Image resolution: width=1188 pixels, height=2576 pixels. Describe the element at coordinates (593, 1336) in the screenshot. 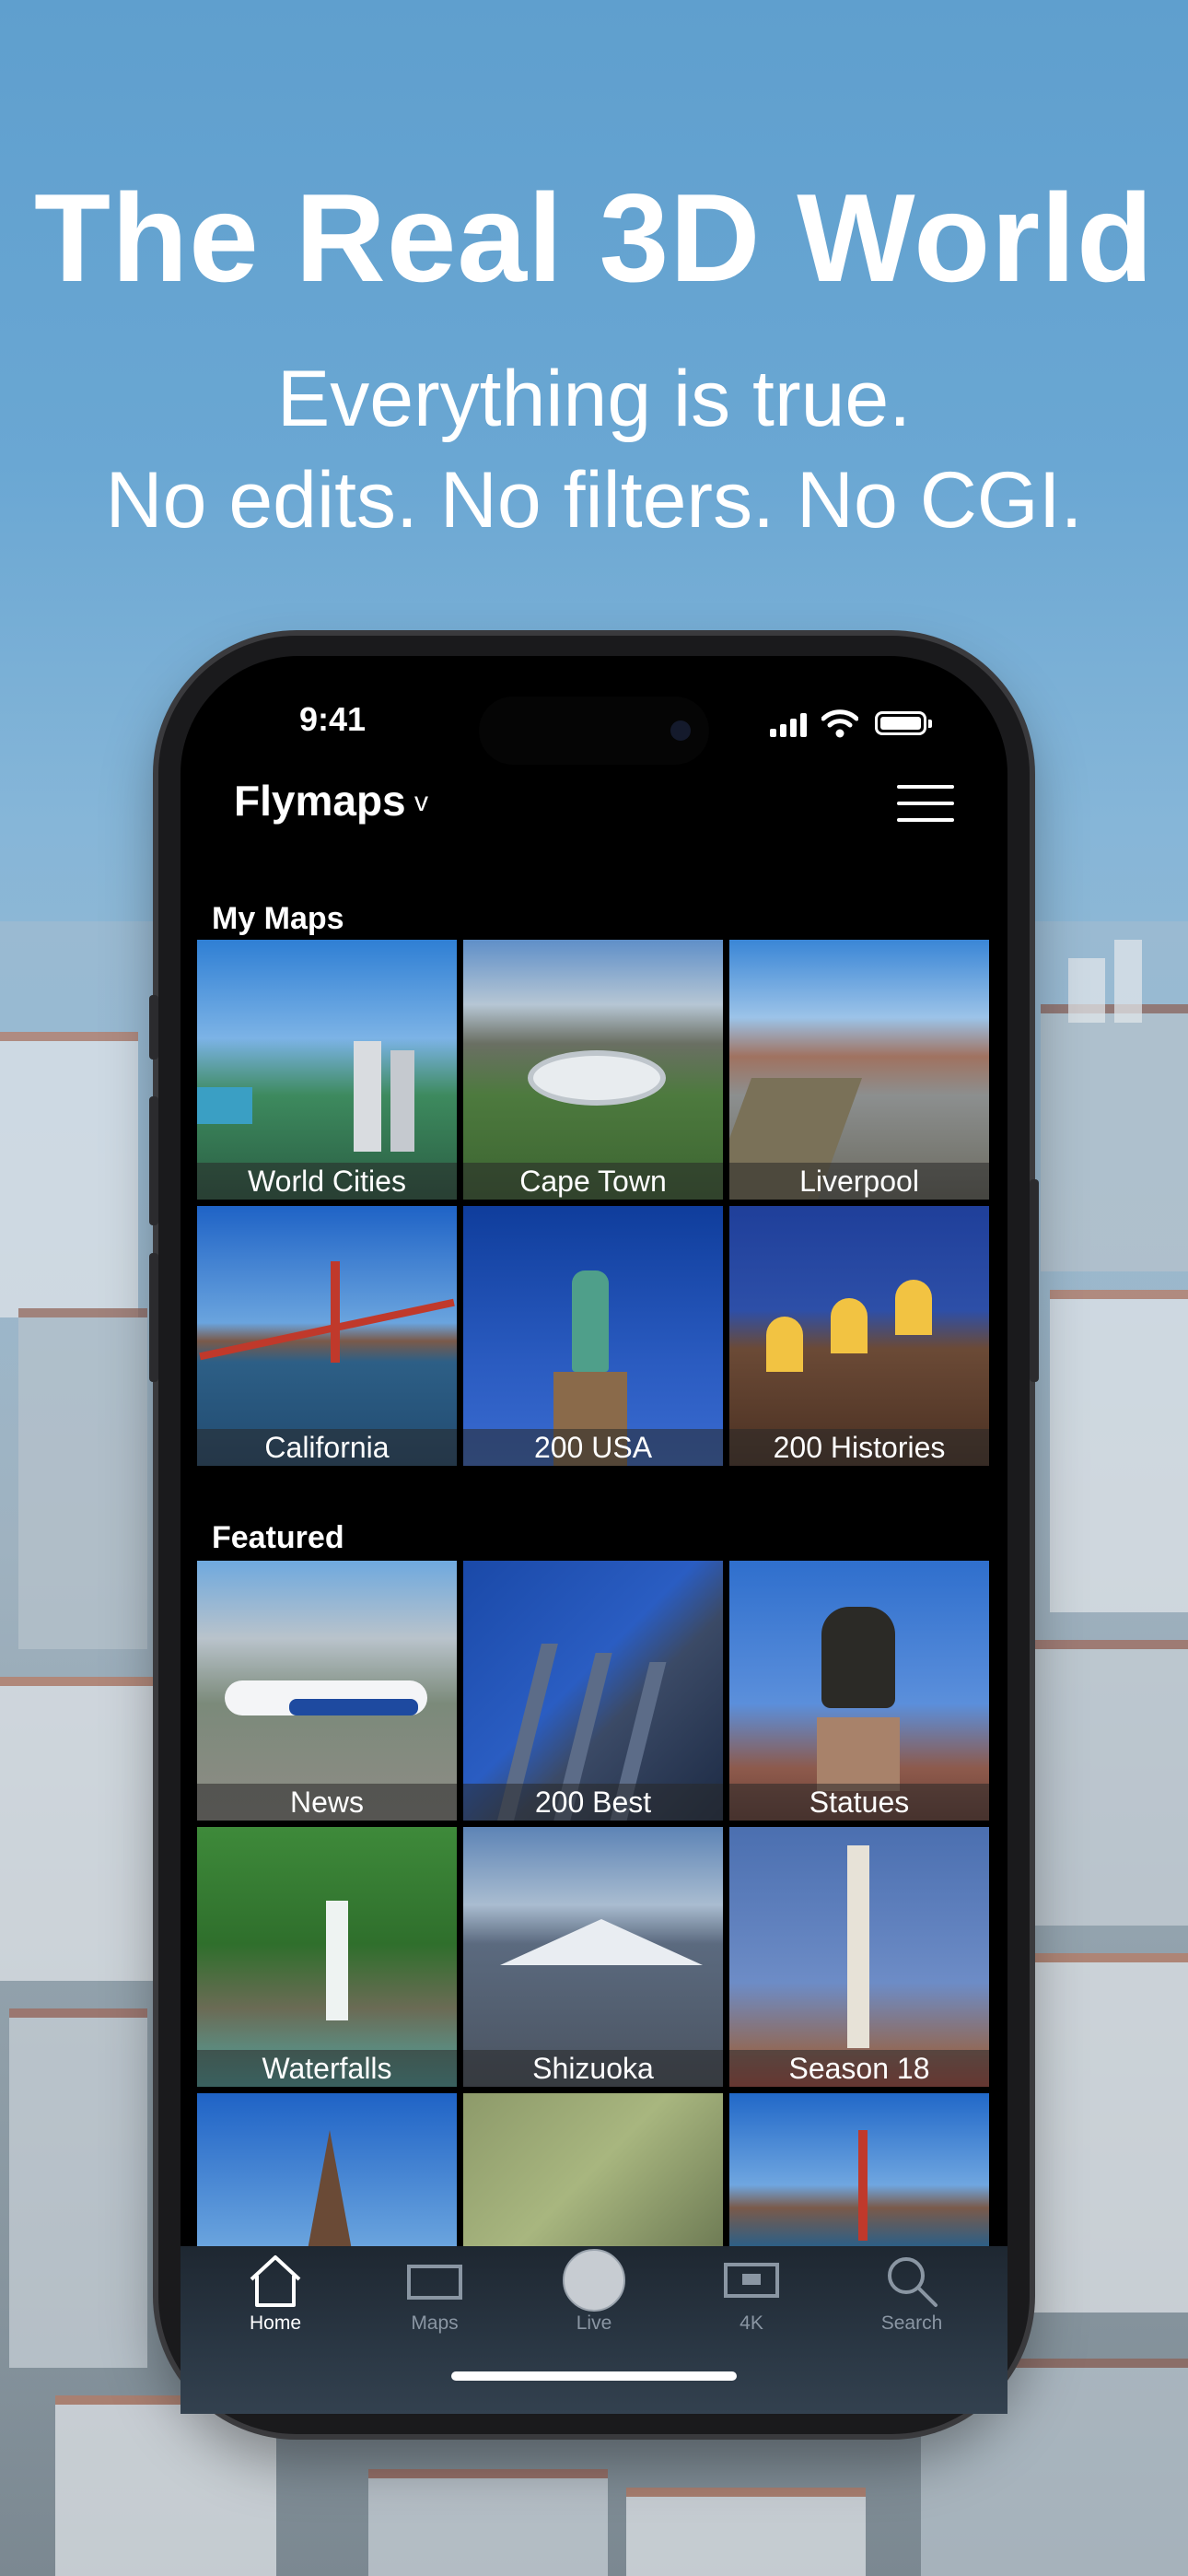

I see `map-tile-200-usa: 200 USA` at that location.